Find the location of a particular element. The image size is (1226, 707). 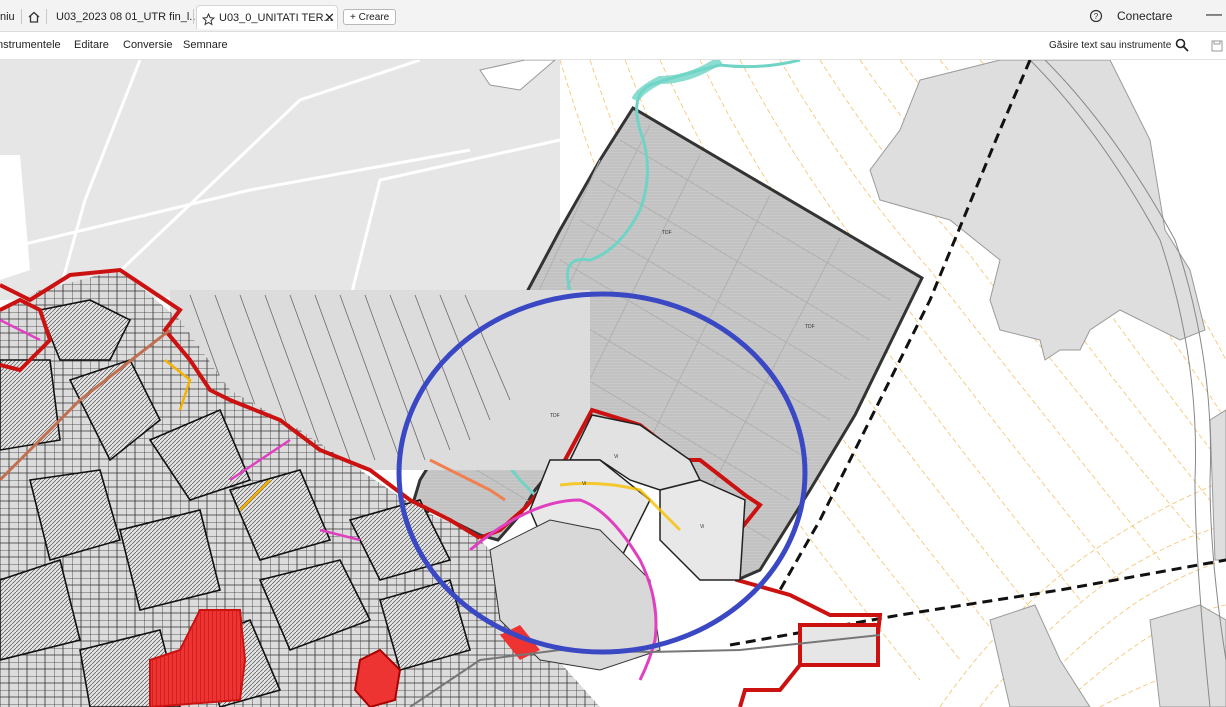

search-tools-label: Găsire text sau instrumente is located at coordinates (1110, 45).